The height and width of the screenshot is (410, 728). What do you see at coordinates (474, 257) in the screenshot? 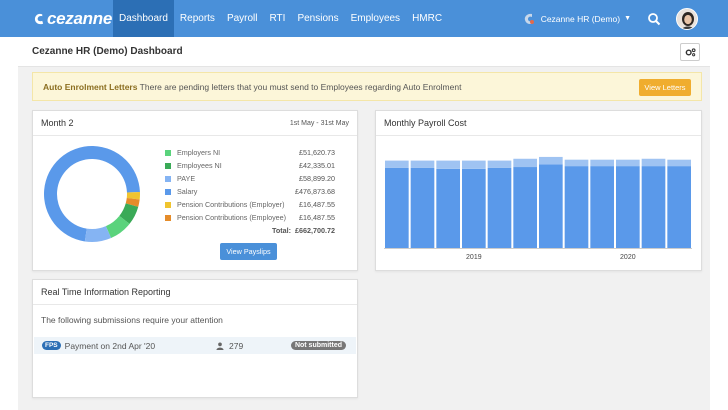
I see `x-tick-label: 2019` at bounding box center [474, 257].